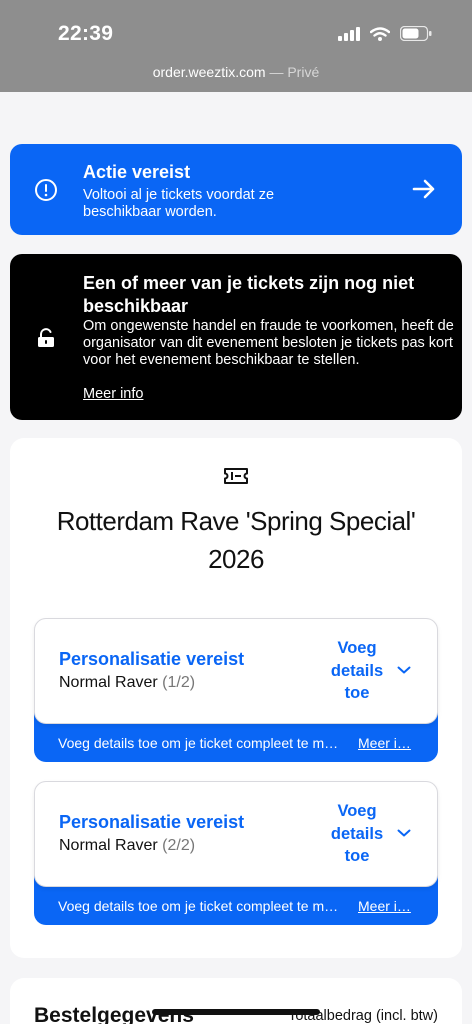  What do you see at coordinates (46, 337) in the screenshot?
I see `lock-icon` at bounding box center [46, 337].